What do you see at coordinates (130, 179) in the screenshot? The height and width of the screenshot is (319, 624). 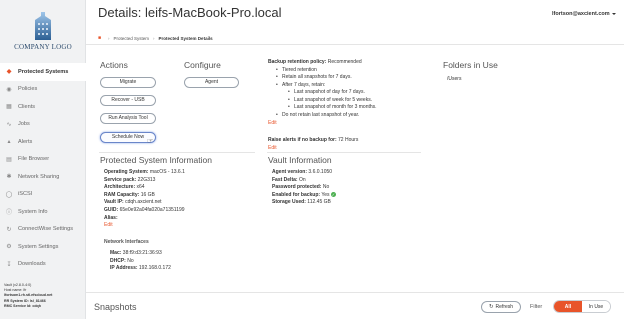 I see `field-service-pack: Service pack: 22G313` at bounding box center [130, 179].